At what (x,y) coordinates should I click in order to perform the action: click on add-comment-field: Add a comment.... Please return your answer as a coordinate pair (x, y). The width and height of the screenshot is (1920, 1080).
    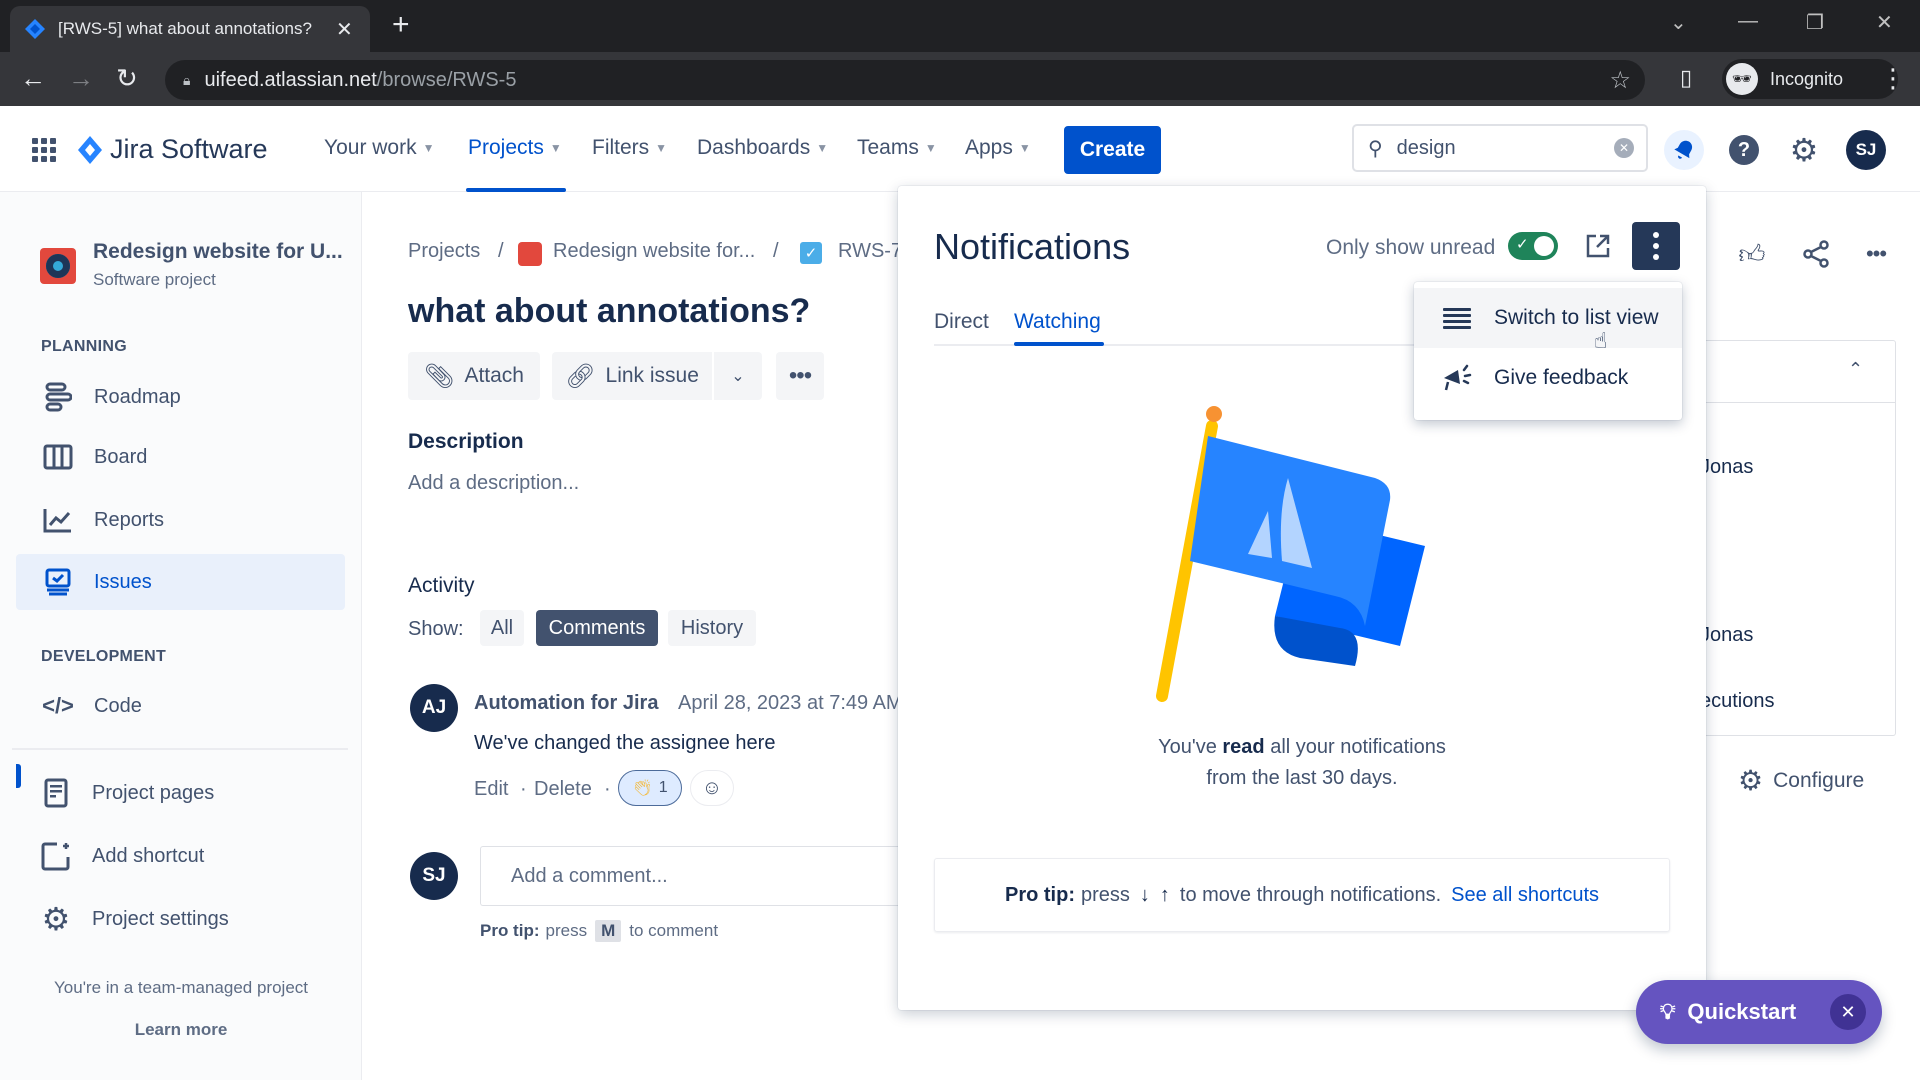
    Looking at the image, I should click on (690, 876).